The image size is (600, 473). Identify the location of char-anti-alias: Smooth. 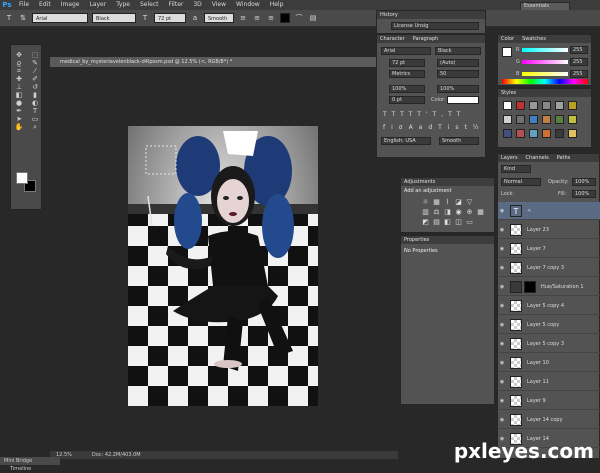
(459, 141).